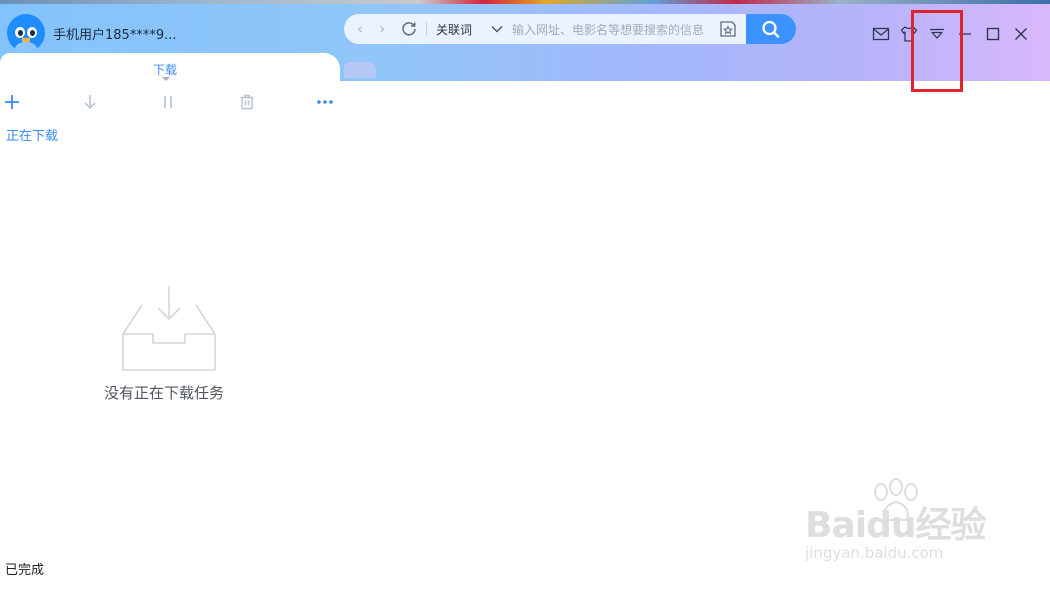 The image size is (1050, 592). I want to click on keyword-select: 关联词, so click(454, 29).